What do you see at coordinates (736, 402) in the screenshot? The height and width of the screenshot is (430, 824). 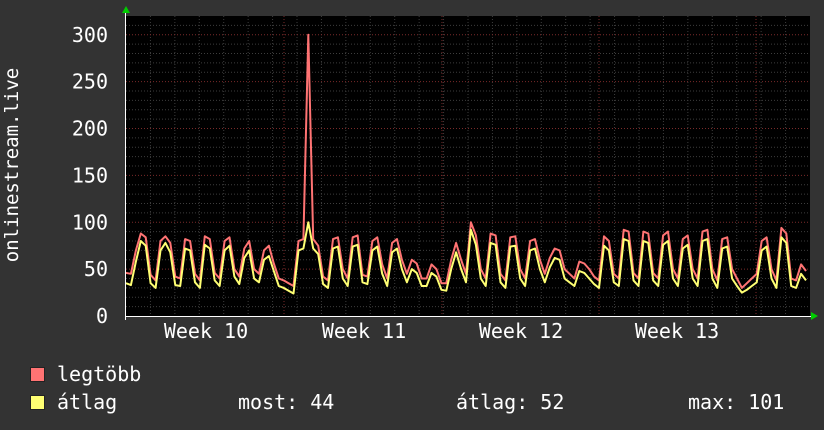 I see `stat-max: max: 101` at bounding box center [736, 402].